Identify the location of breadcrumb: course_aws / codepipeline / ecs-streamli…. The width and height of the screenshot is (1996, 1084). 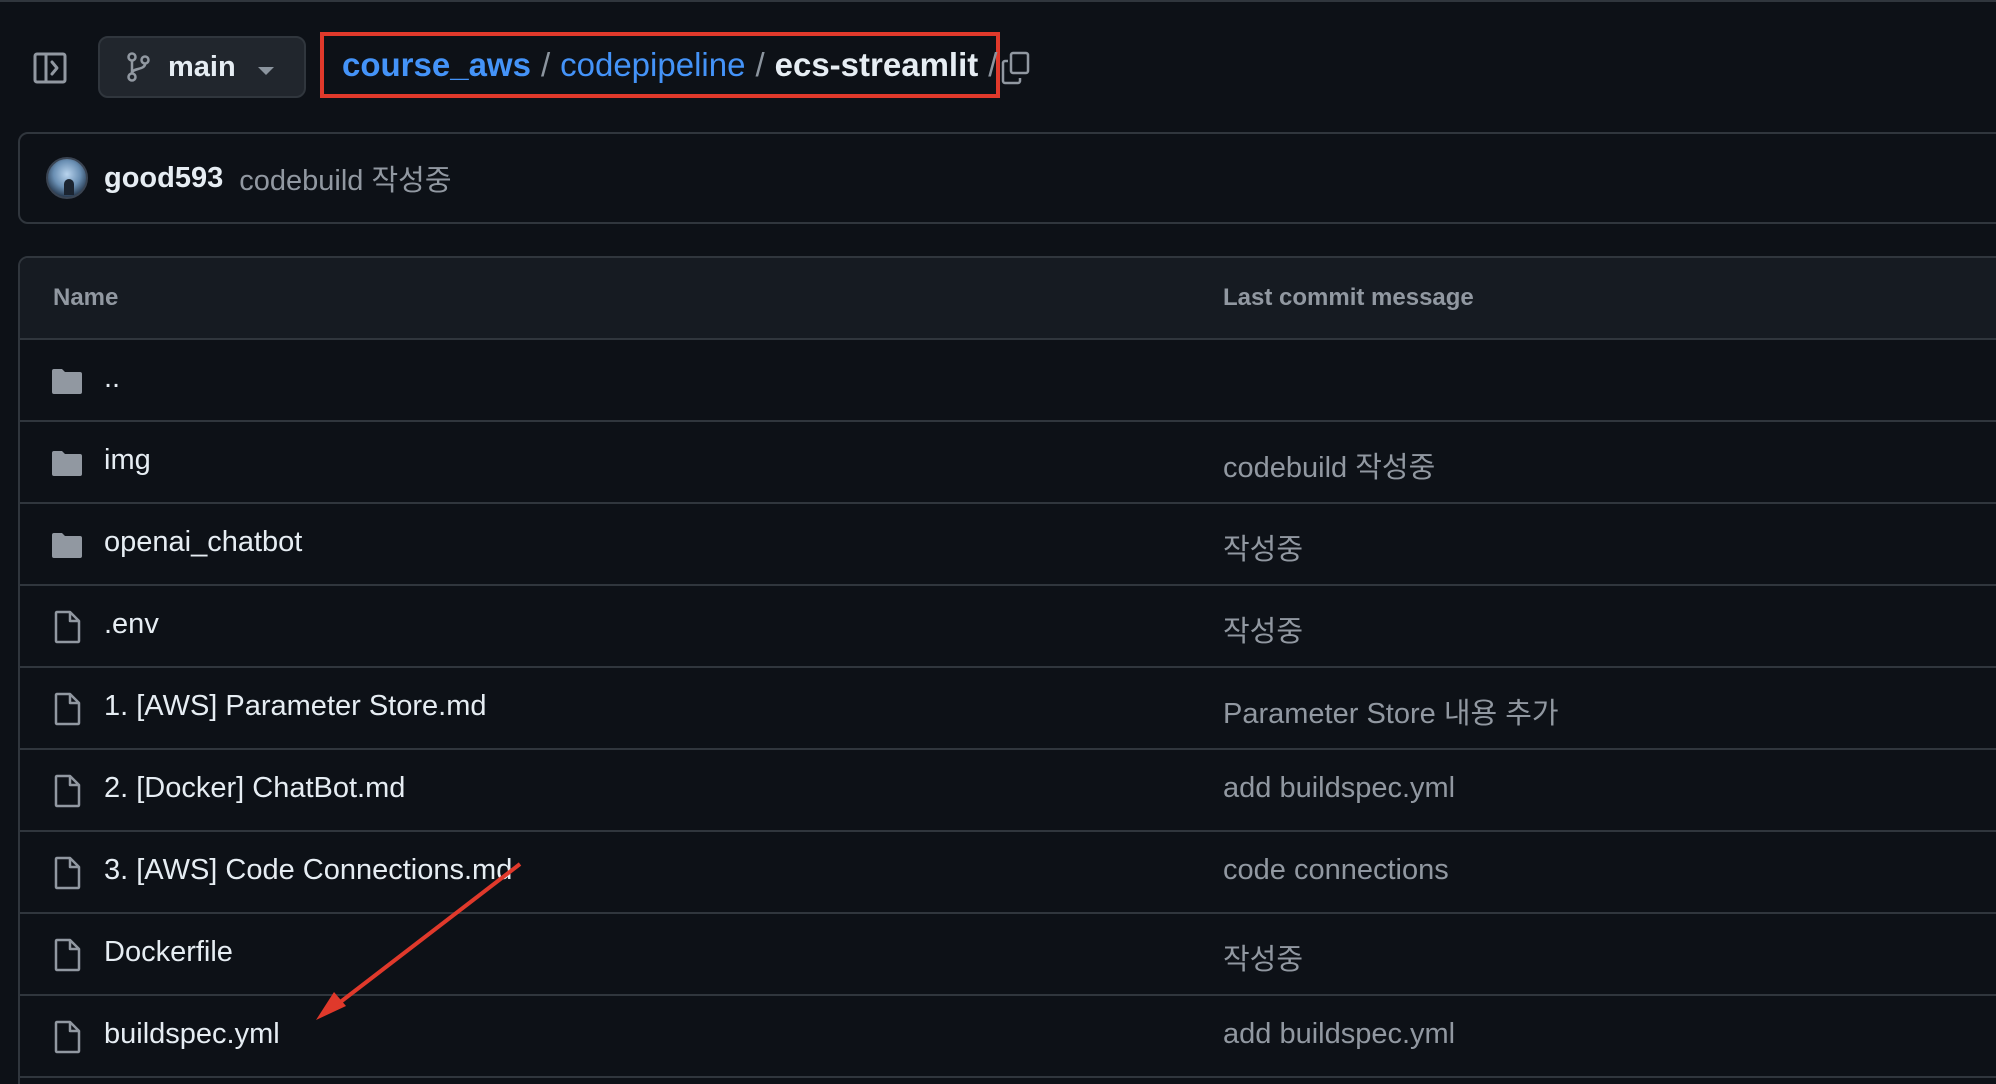
(660, 65).